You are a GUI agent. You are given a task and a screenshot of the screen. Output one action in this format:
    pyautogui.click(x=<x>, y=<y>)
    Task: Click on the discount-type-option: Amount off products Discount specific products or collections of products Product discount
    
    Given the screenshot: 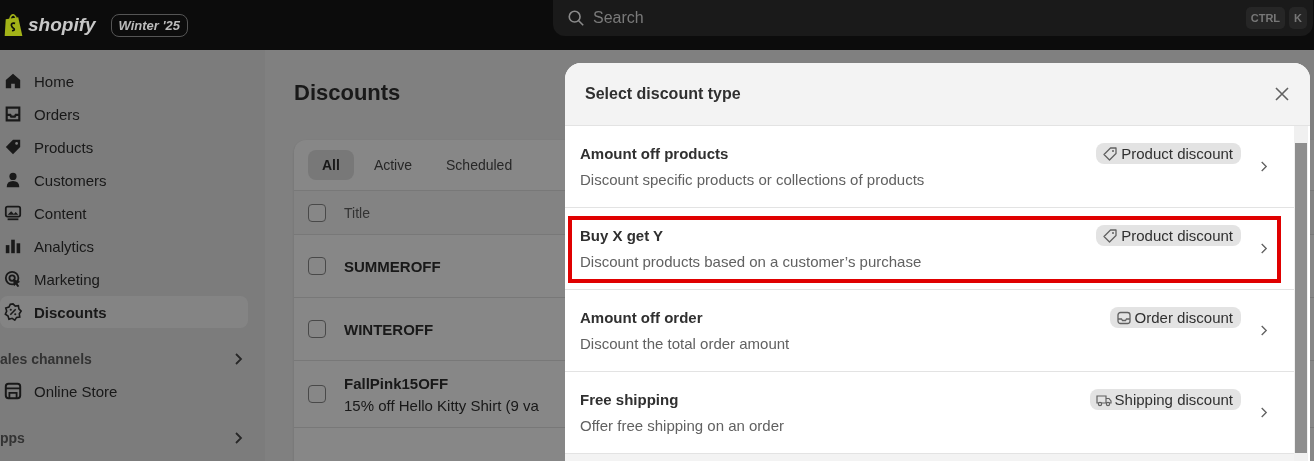 What is the action you would take?
    pyautogui.click(x=929, y=167)
    